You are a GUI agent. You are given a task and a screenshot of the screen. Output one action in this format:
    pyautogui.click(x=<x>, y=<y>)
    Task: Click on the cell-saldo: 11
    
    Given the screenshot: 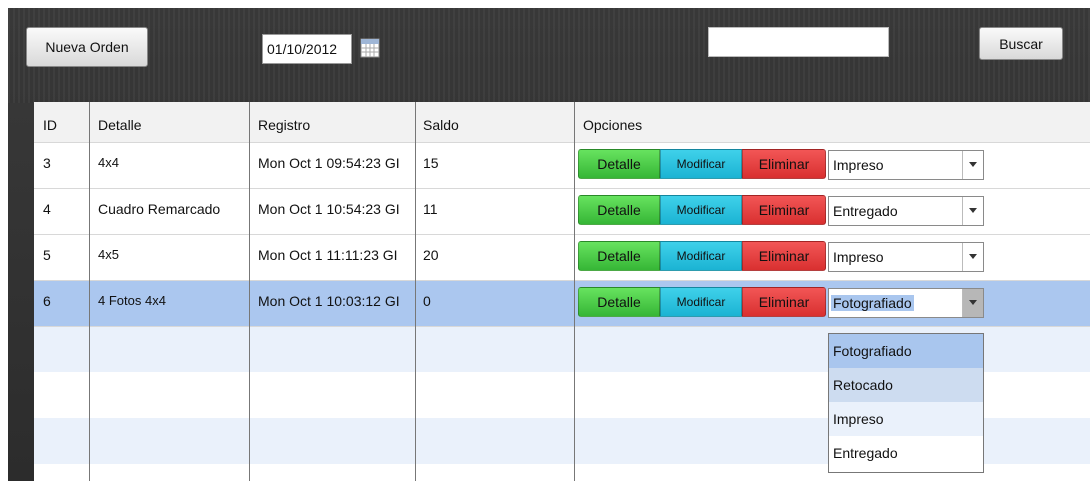 What is the action you would take?
    pyautogui.click(x=430, y=209)
    